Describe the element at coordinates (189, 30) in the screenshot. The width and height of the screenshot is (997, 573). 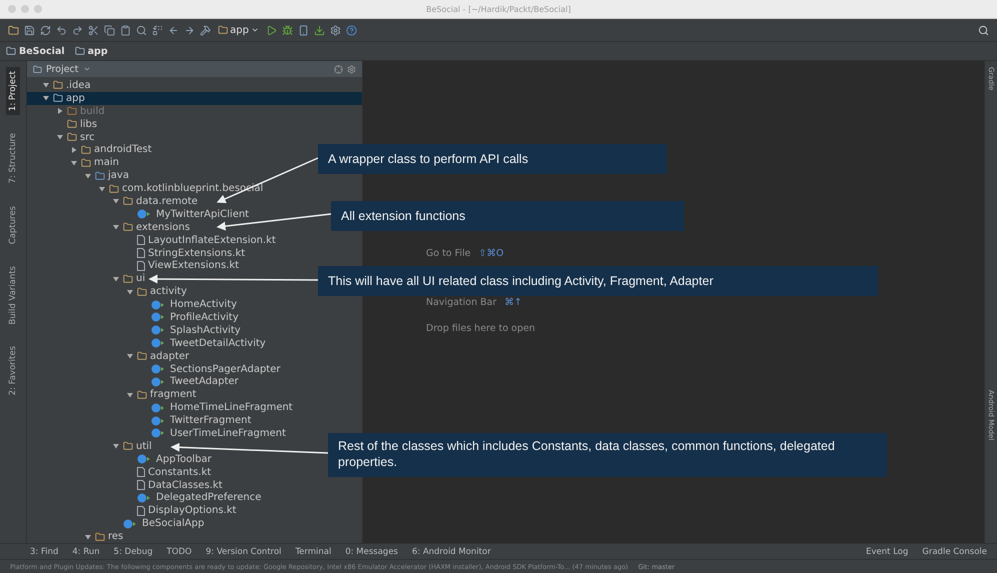
I see `forward-icon` at that location.